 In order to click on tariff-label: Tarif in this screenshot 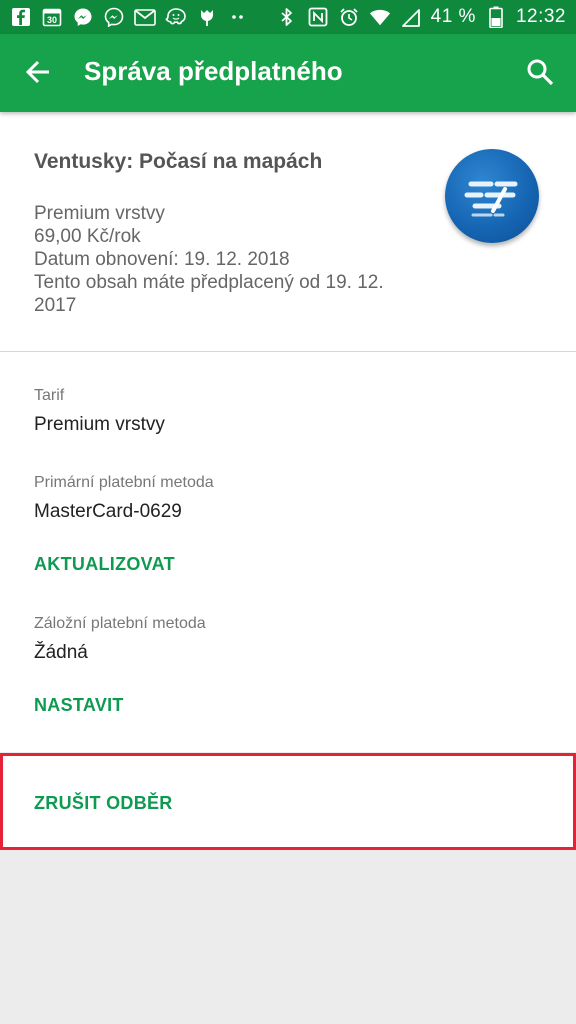, I will do `click(49, 395)`.